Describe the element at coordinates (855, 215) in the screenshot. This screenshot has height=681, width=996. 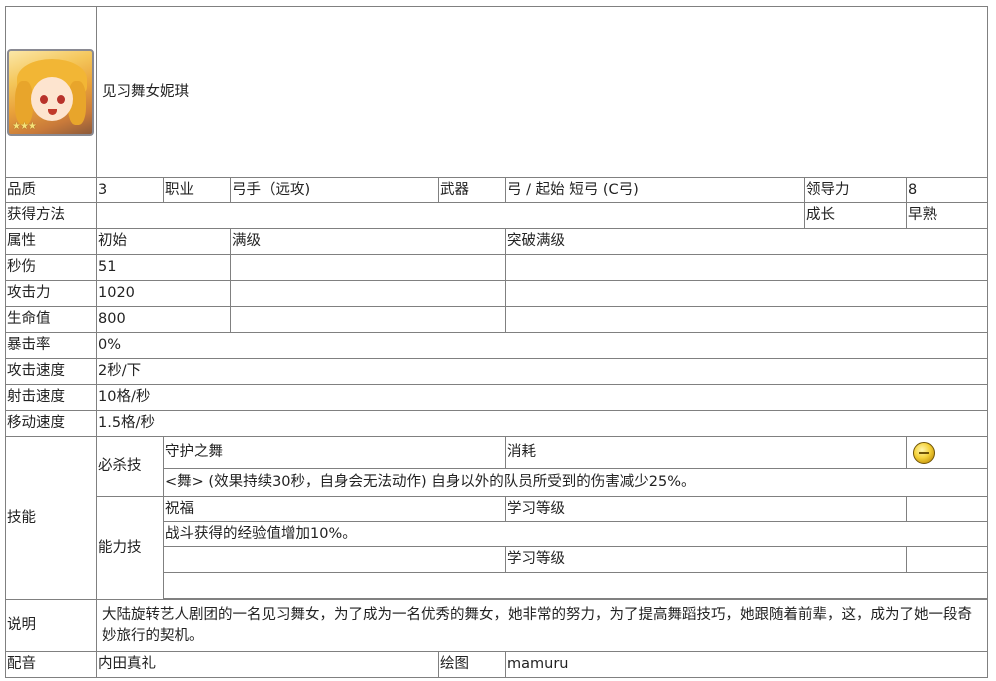
I see `growth-label: 成长` at that location.